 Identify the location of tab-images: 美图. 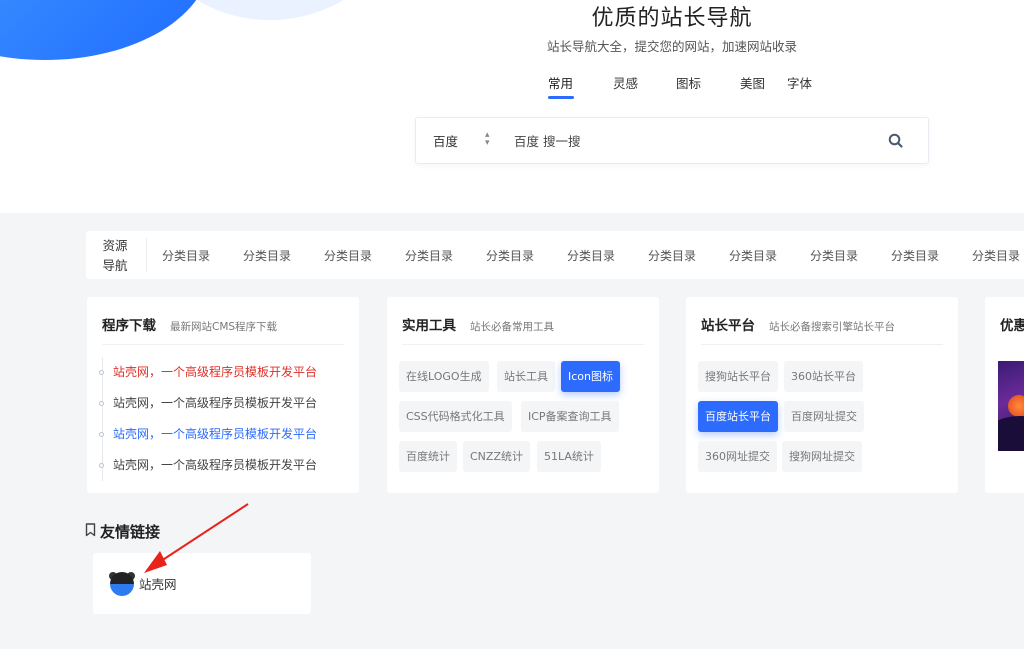
(752, 82).